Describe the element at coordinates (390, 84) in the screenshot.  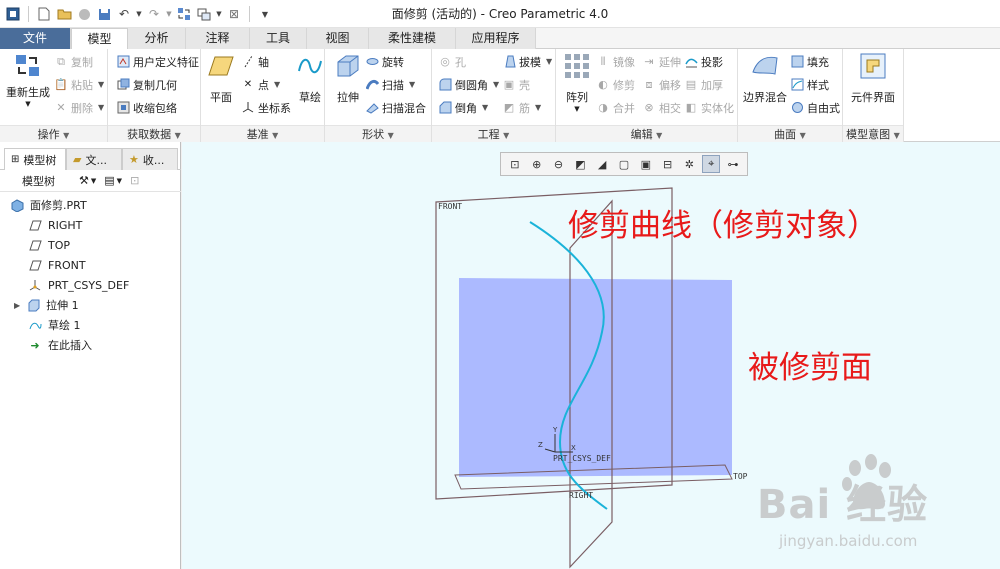
I see `sweep-button: 扫描 ▼` at that location.